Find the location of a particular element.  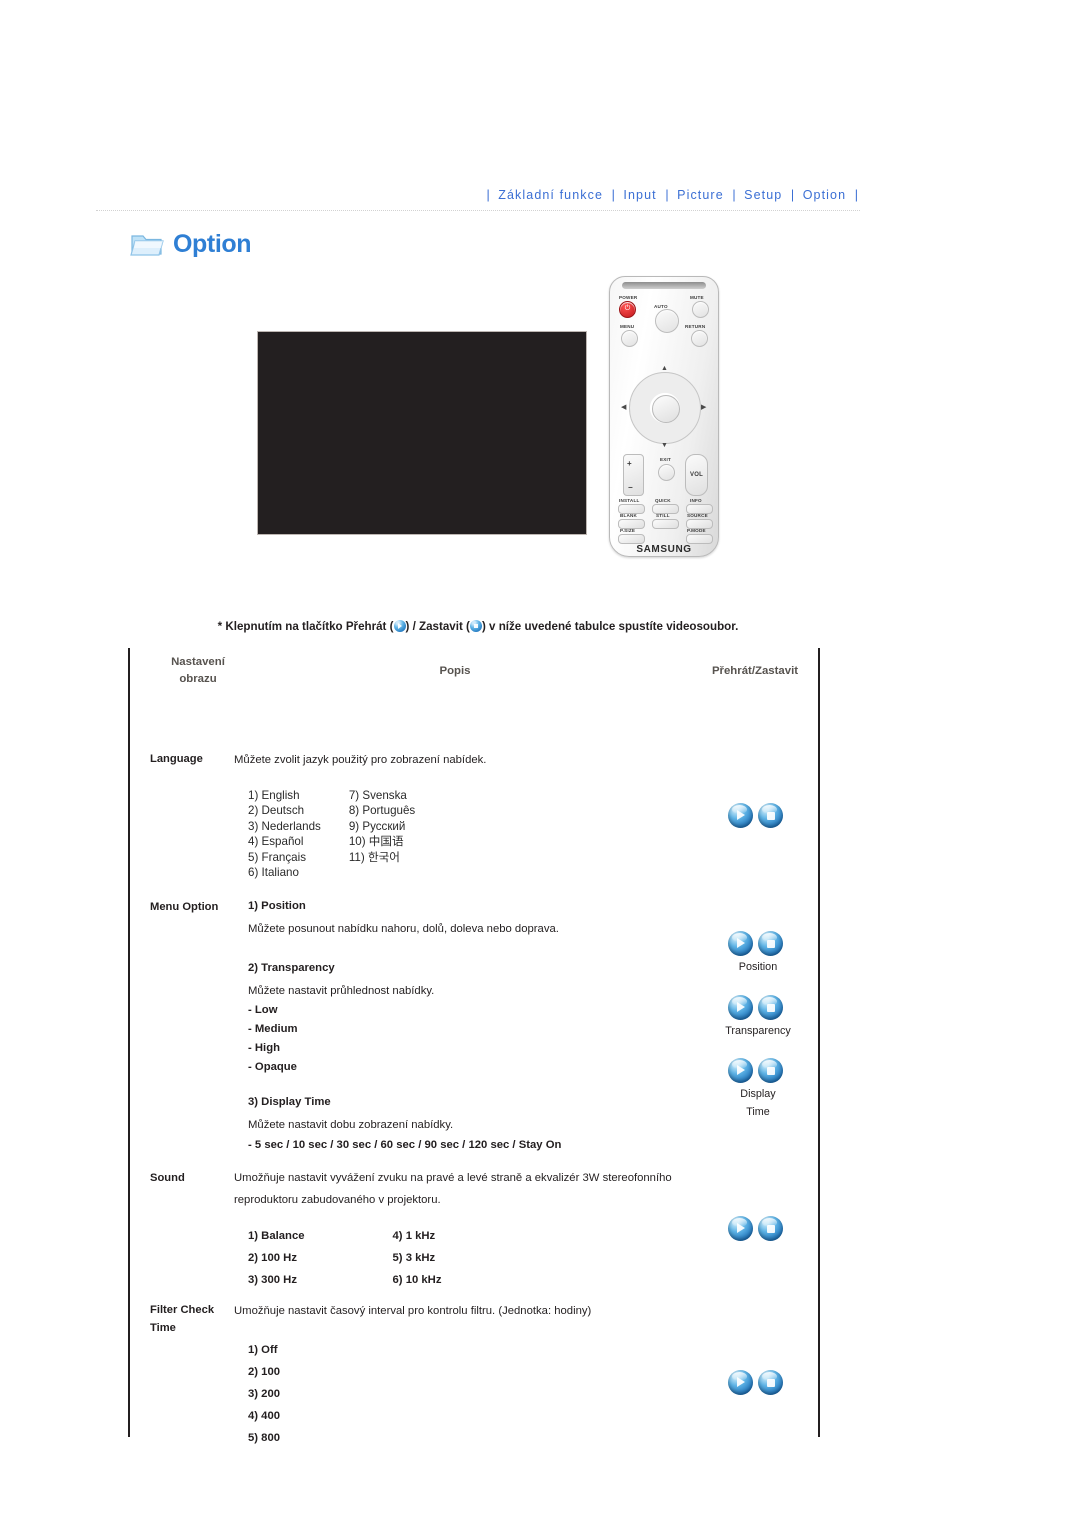

table-header-play-stop: Přehrát/Zastavit is located at coordinates (755, 671).